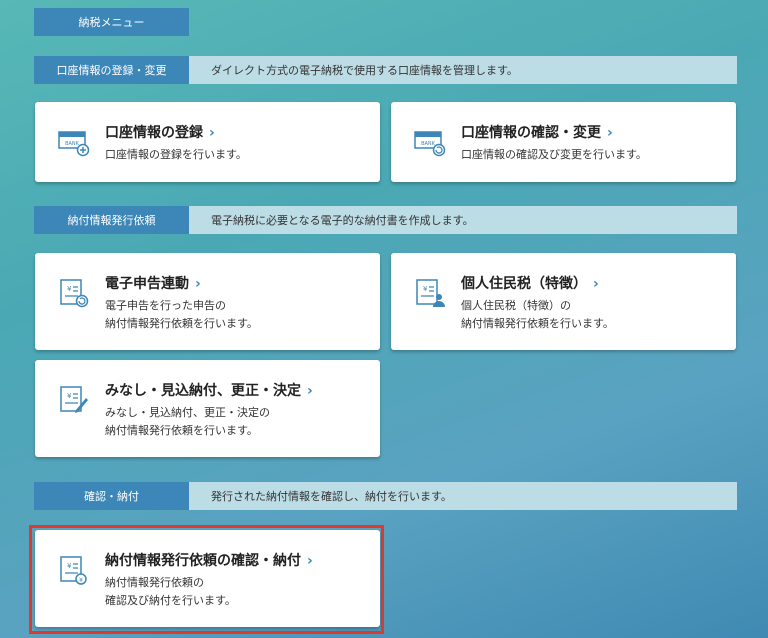 The width and height of the screenshot is (768, 638). What do you see at coordinates (331, 496) in the screenshot?
I see `section-desc: 発行された納付情報を確認し、納付を行います。` at bounding box center [331, 496].